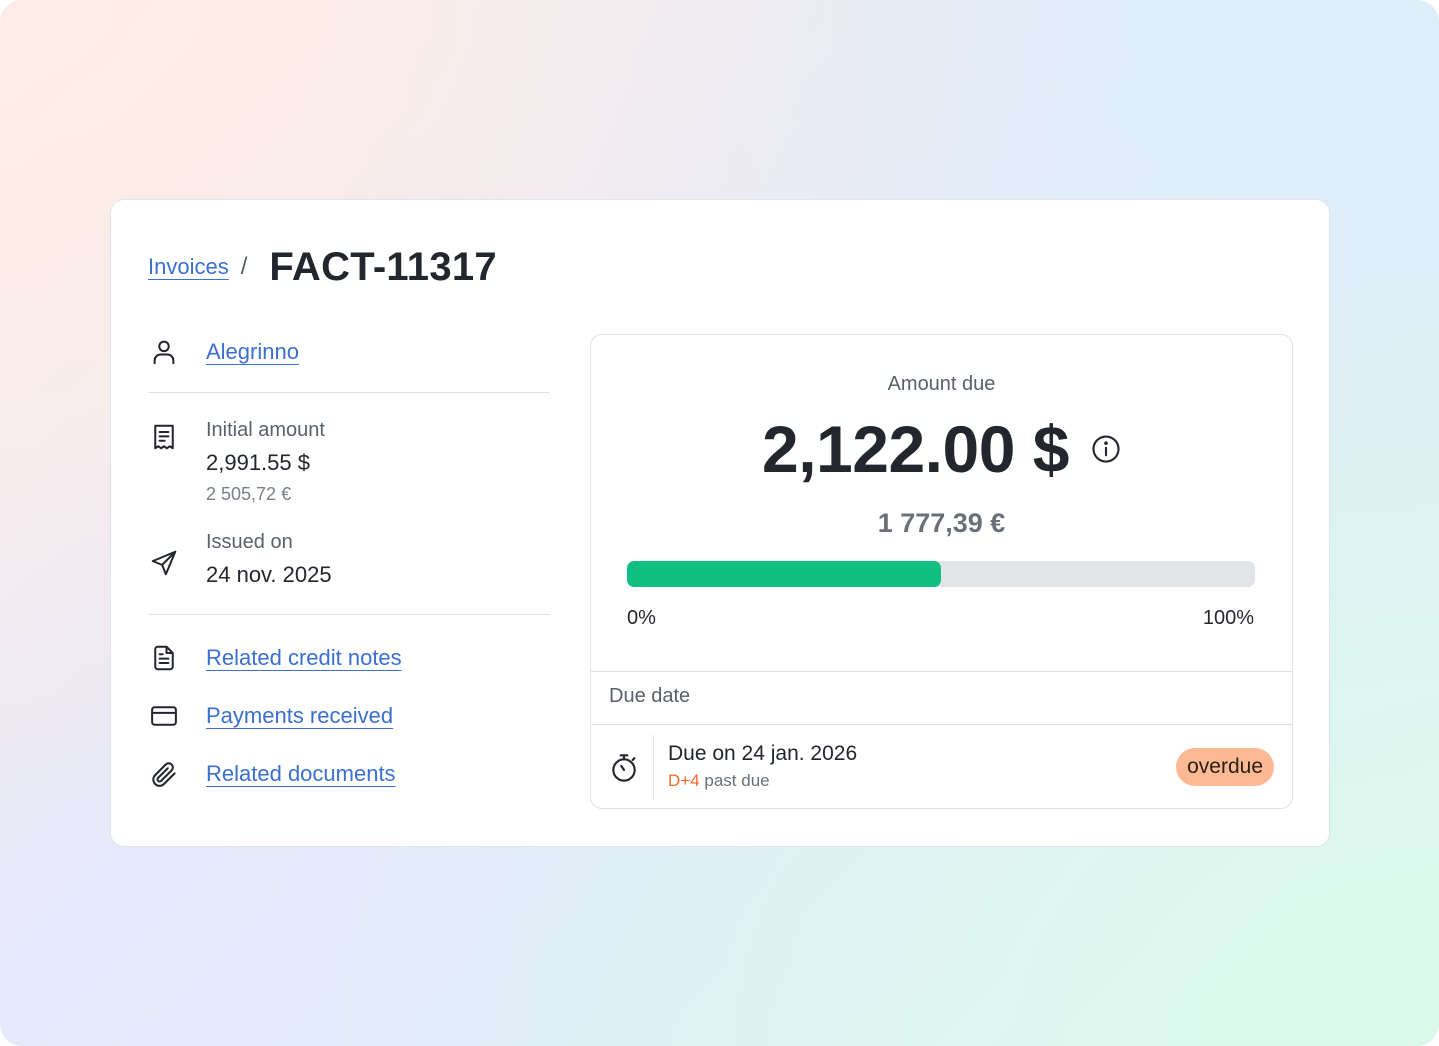  I want to click on payments-row: Payments received, so click(349, 716).